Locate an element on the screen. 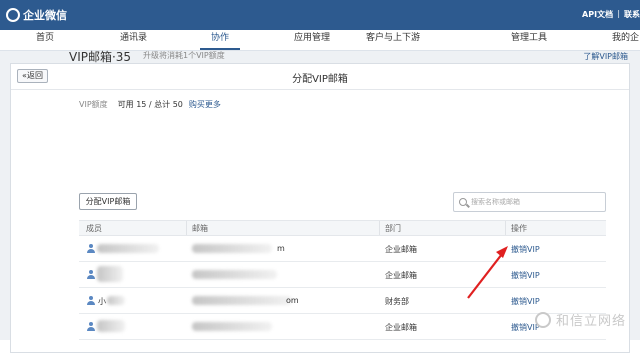  learn-vip-link: 了解VIP邮箱 is located at coordinates (605, 56).